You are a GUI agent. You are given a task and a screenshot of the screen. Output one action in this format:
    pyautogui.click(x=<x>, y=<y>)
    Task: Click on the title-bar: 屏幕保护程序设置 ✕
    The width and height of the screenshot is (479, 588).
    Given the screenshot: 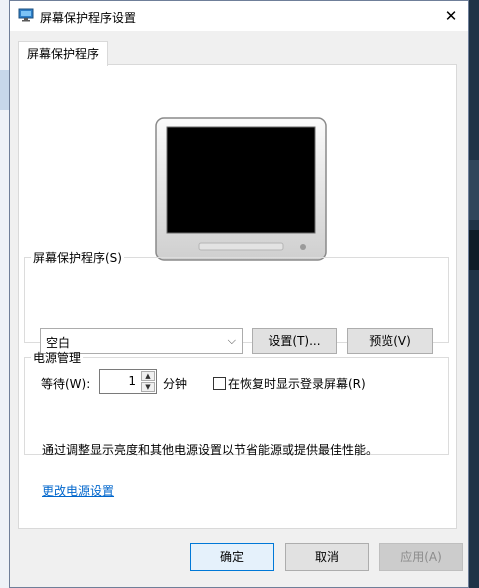 What is the action you would take?
    pyautogui.click(x=239, y=16)
    